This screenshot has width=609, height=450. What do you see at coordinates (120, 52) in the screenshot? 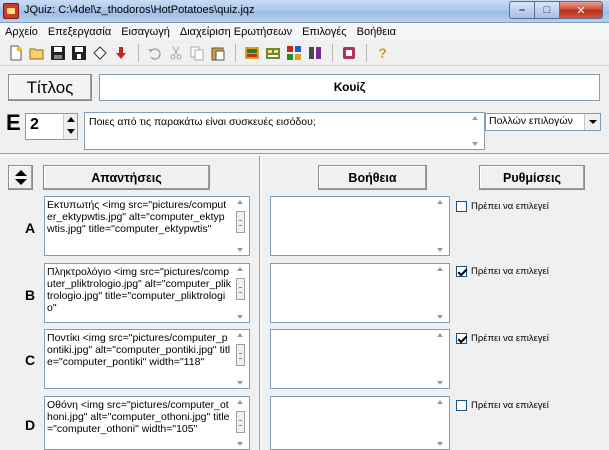
I see `upload-icon` at bounding box center [120, 52].